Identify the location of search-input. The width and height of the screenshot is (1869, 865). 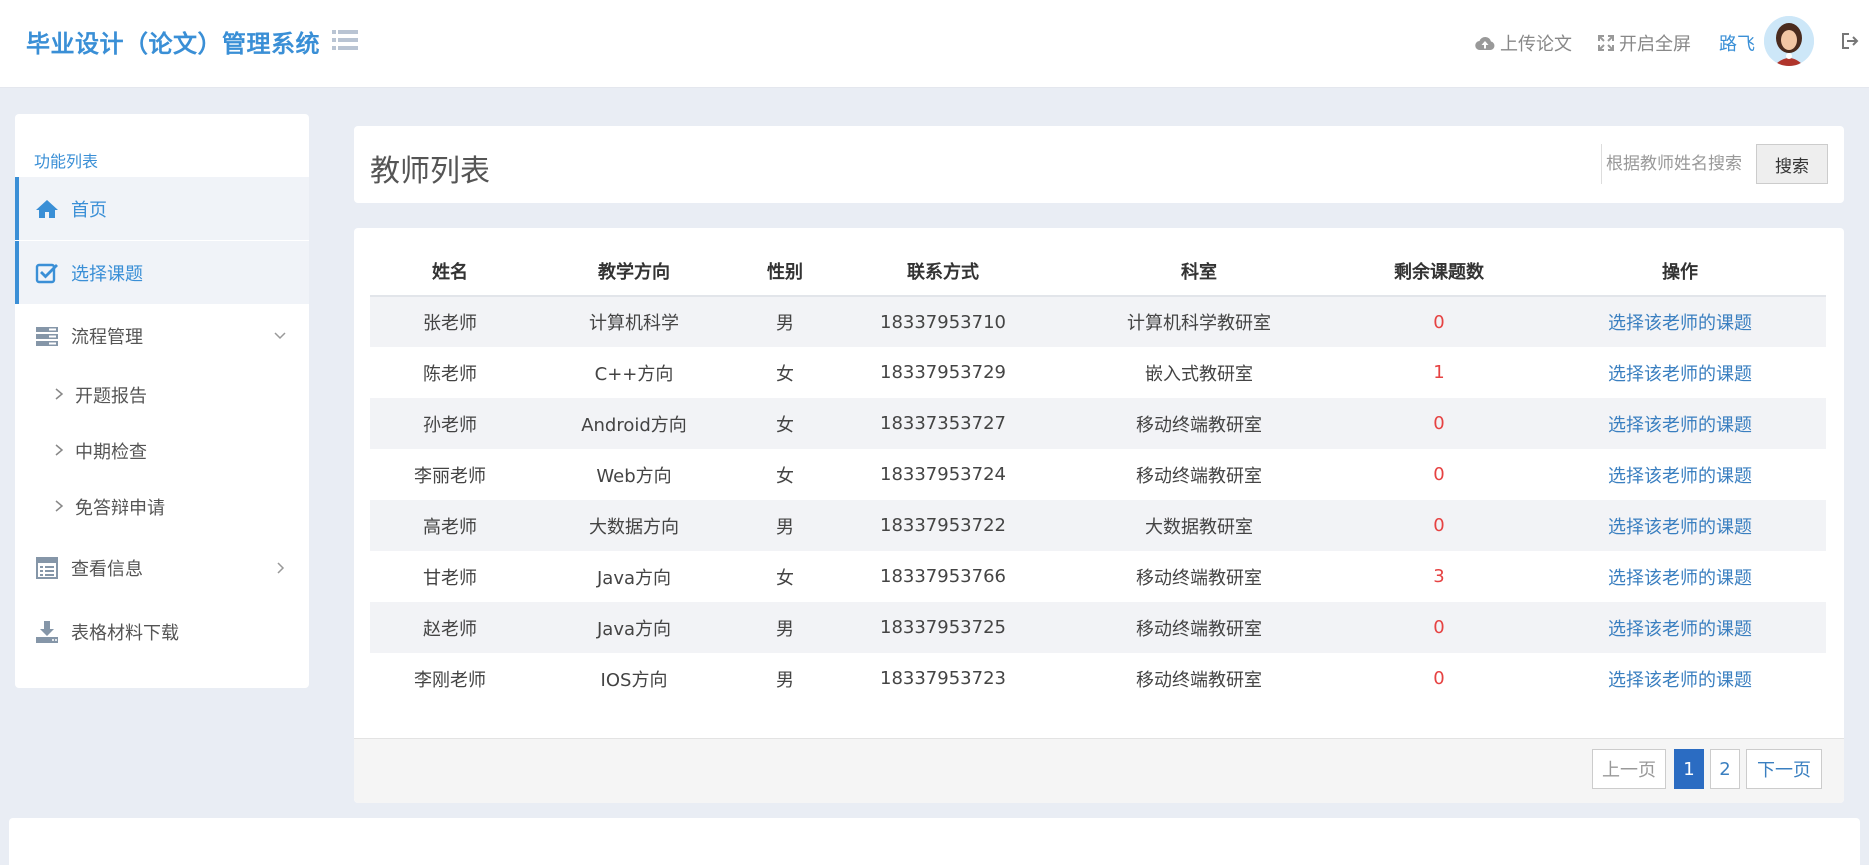
(1677, 164).